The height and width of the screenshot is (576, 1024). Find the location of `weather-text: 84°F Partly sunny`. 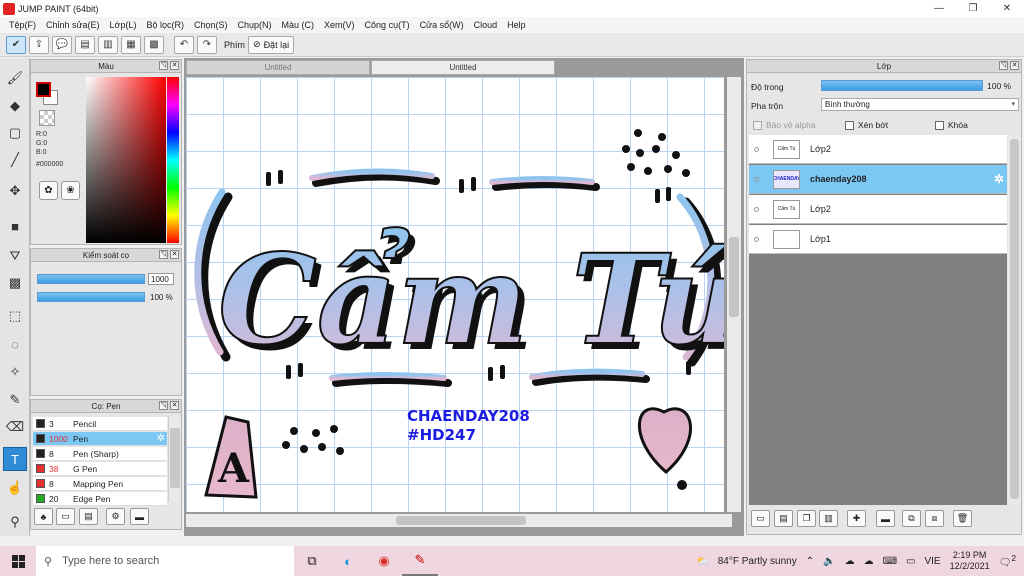

weather-text: 84°F Partly sunny is located at coordinates (757, 561).